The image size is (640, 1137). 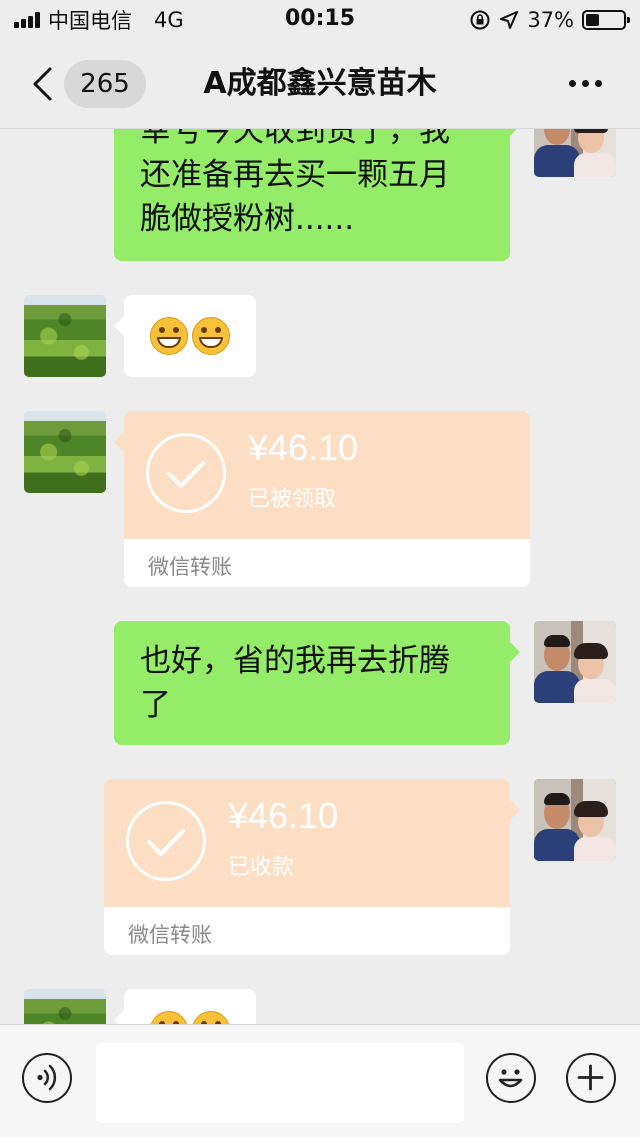 I want to click on rotation-lock-icon, so click(x=480, y=20).